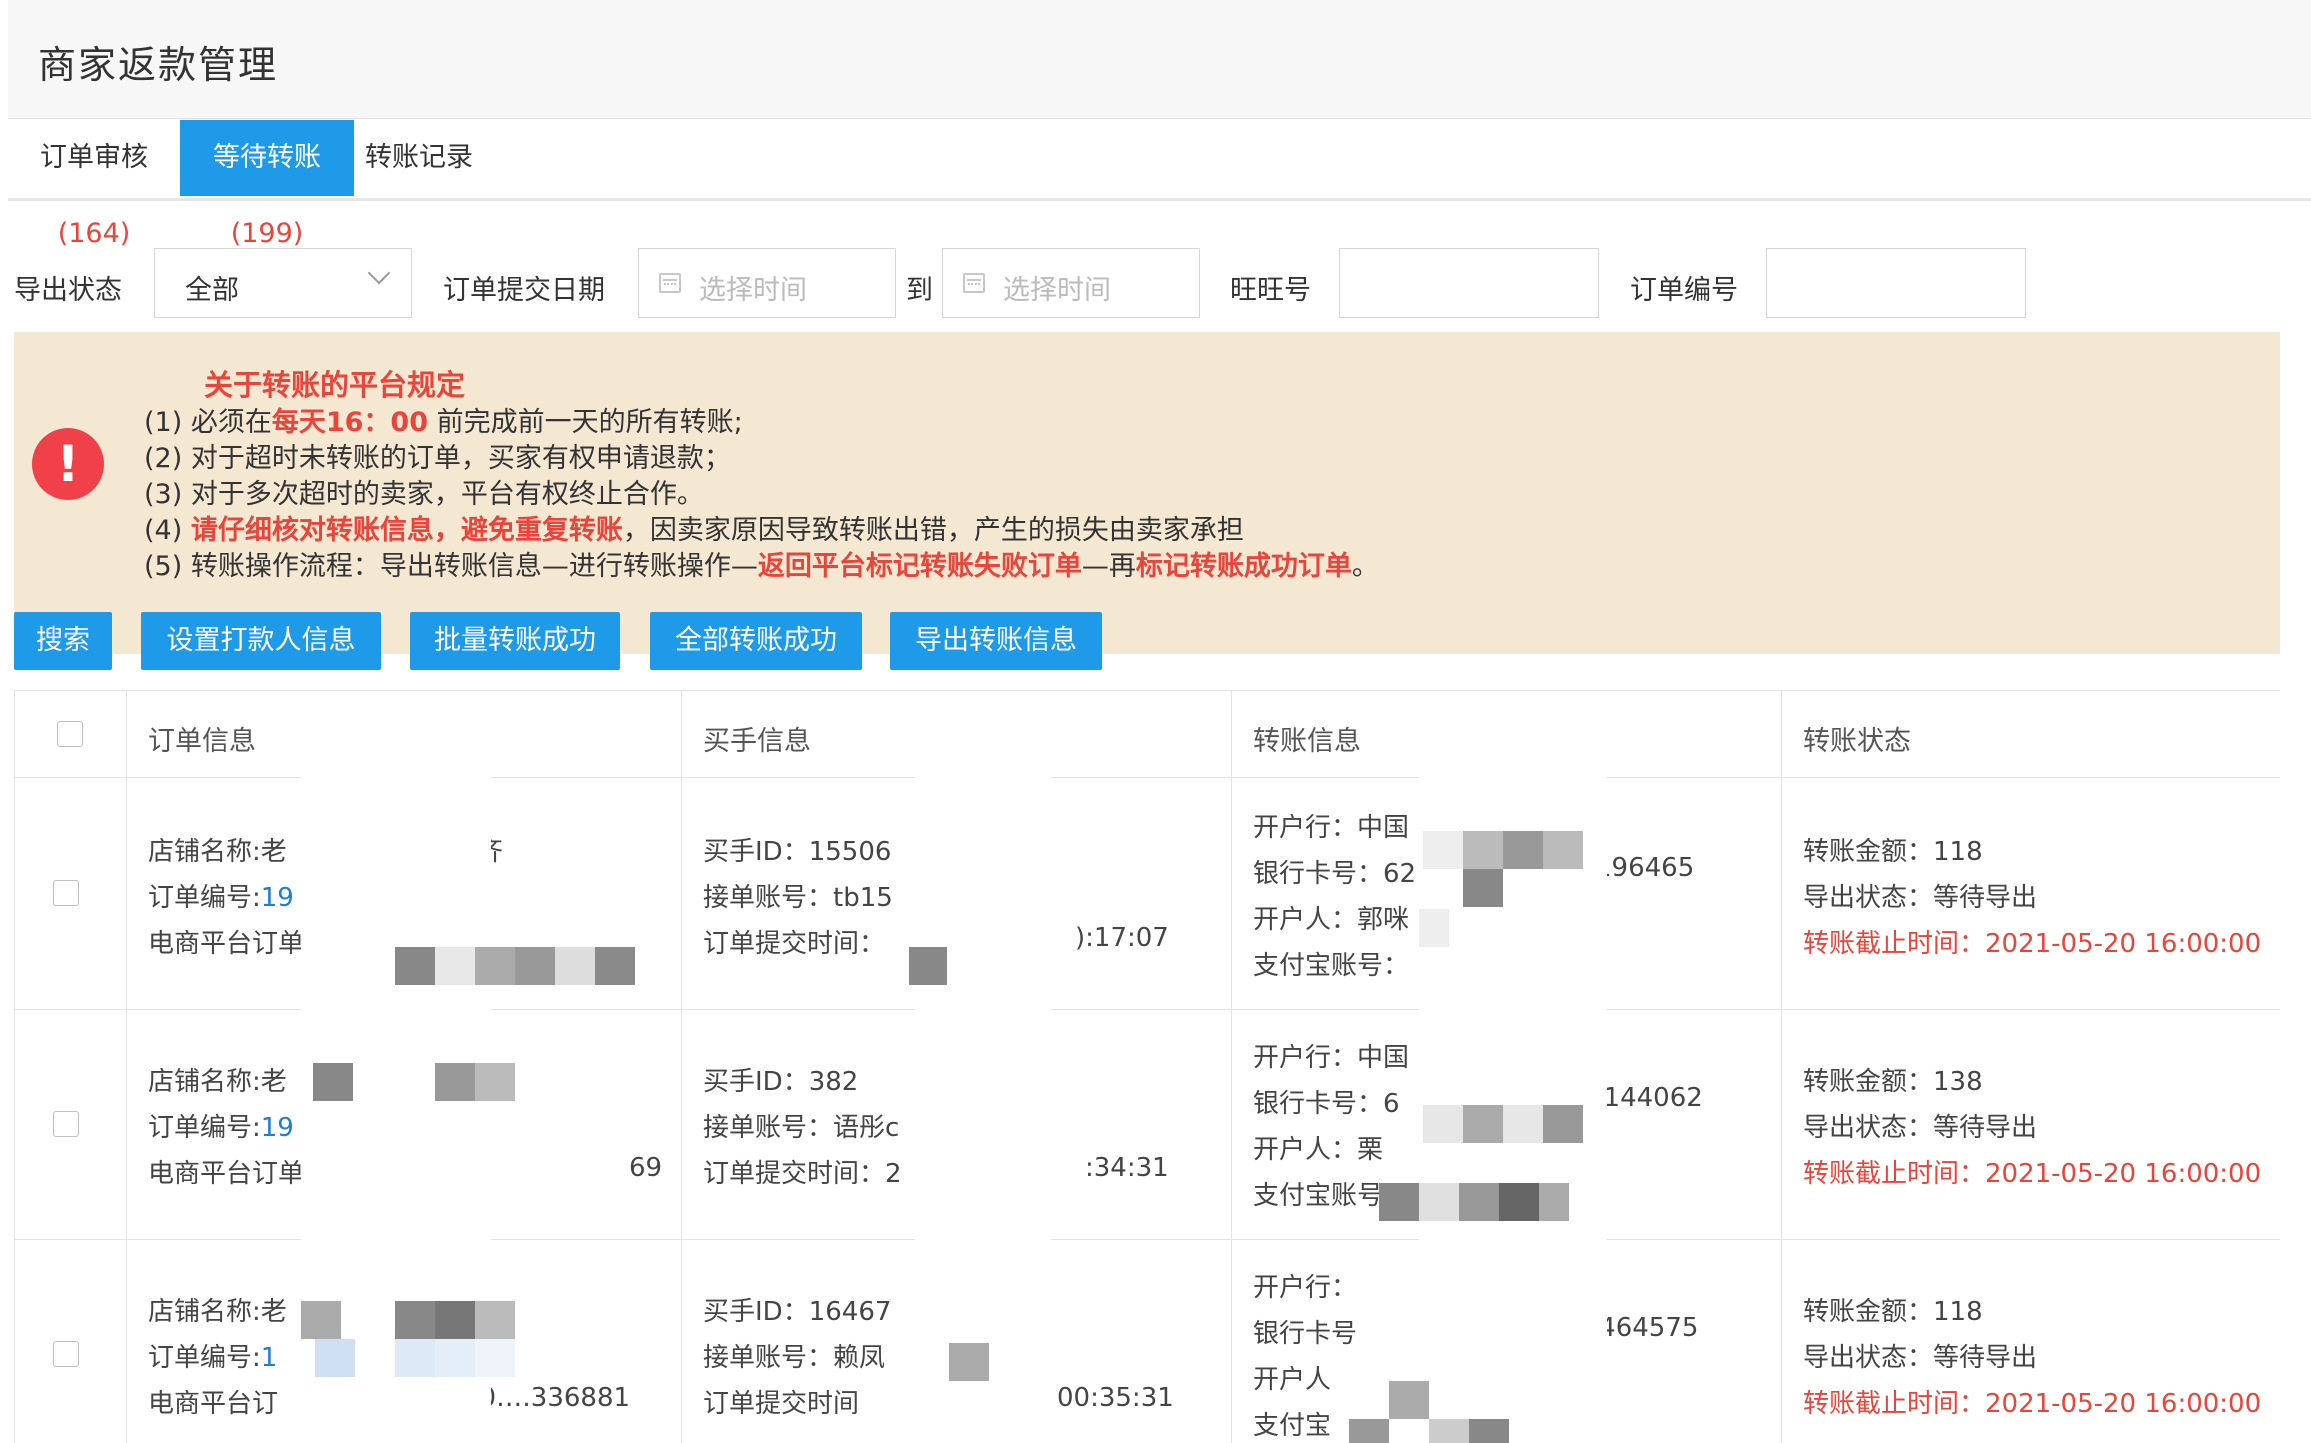 This screenshot has height=1443, width=2311. What do you see at coordinates (801, 1128) in the screenshot?
I see `accept-account: 接单账号：语彤c` at bounding box center [801, 1128].